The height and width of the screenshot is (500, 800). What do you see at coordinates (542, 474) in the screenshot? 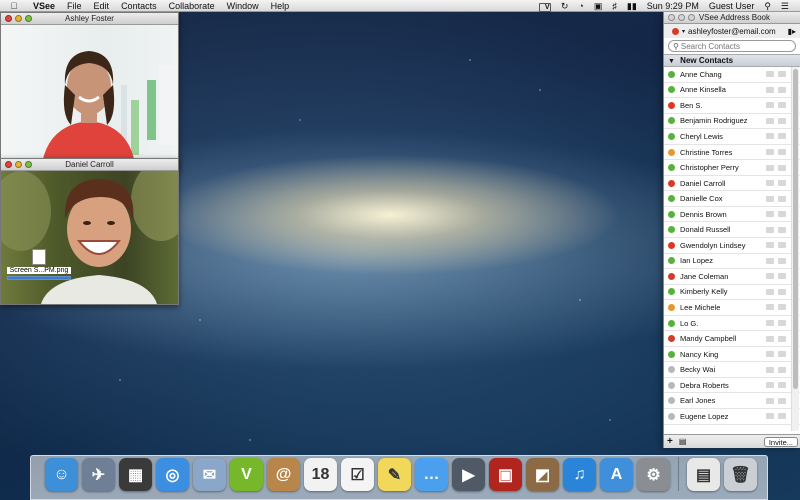
I see `iphoto-icon: ◩` at bounding box center [542, 474].